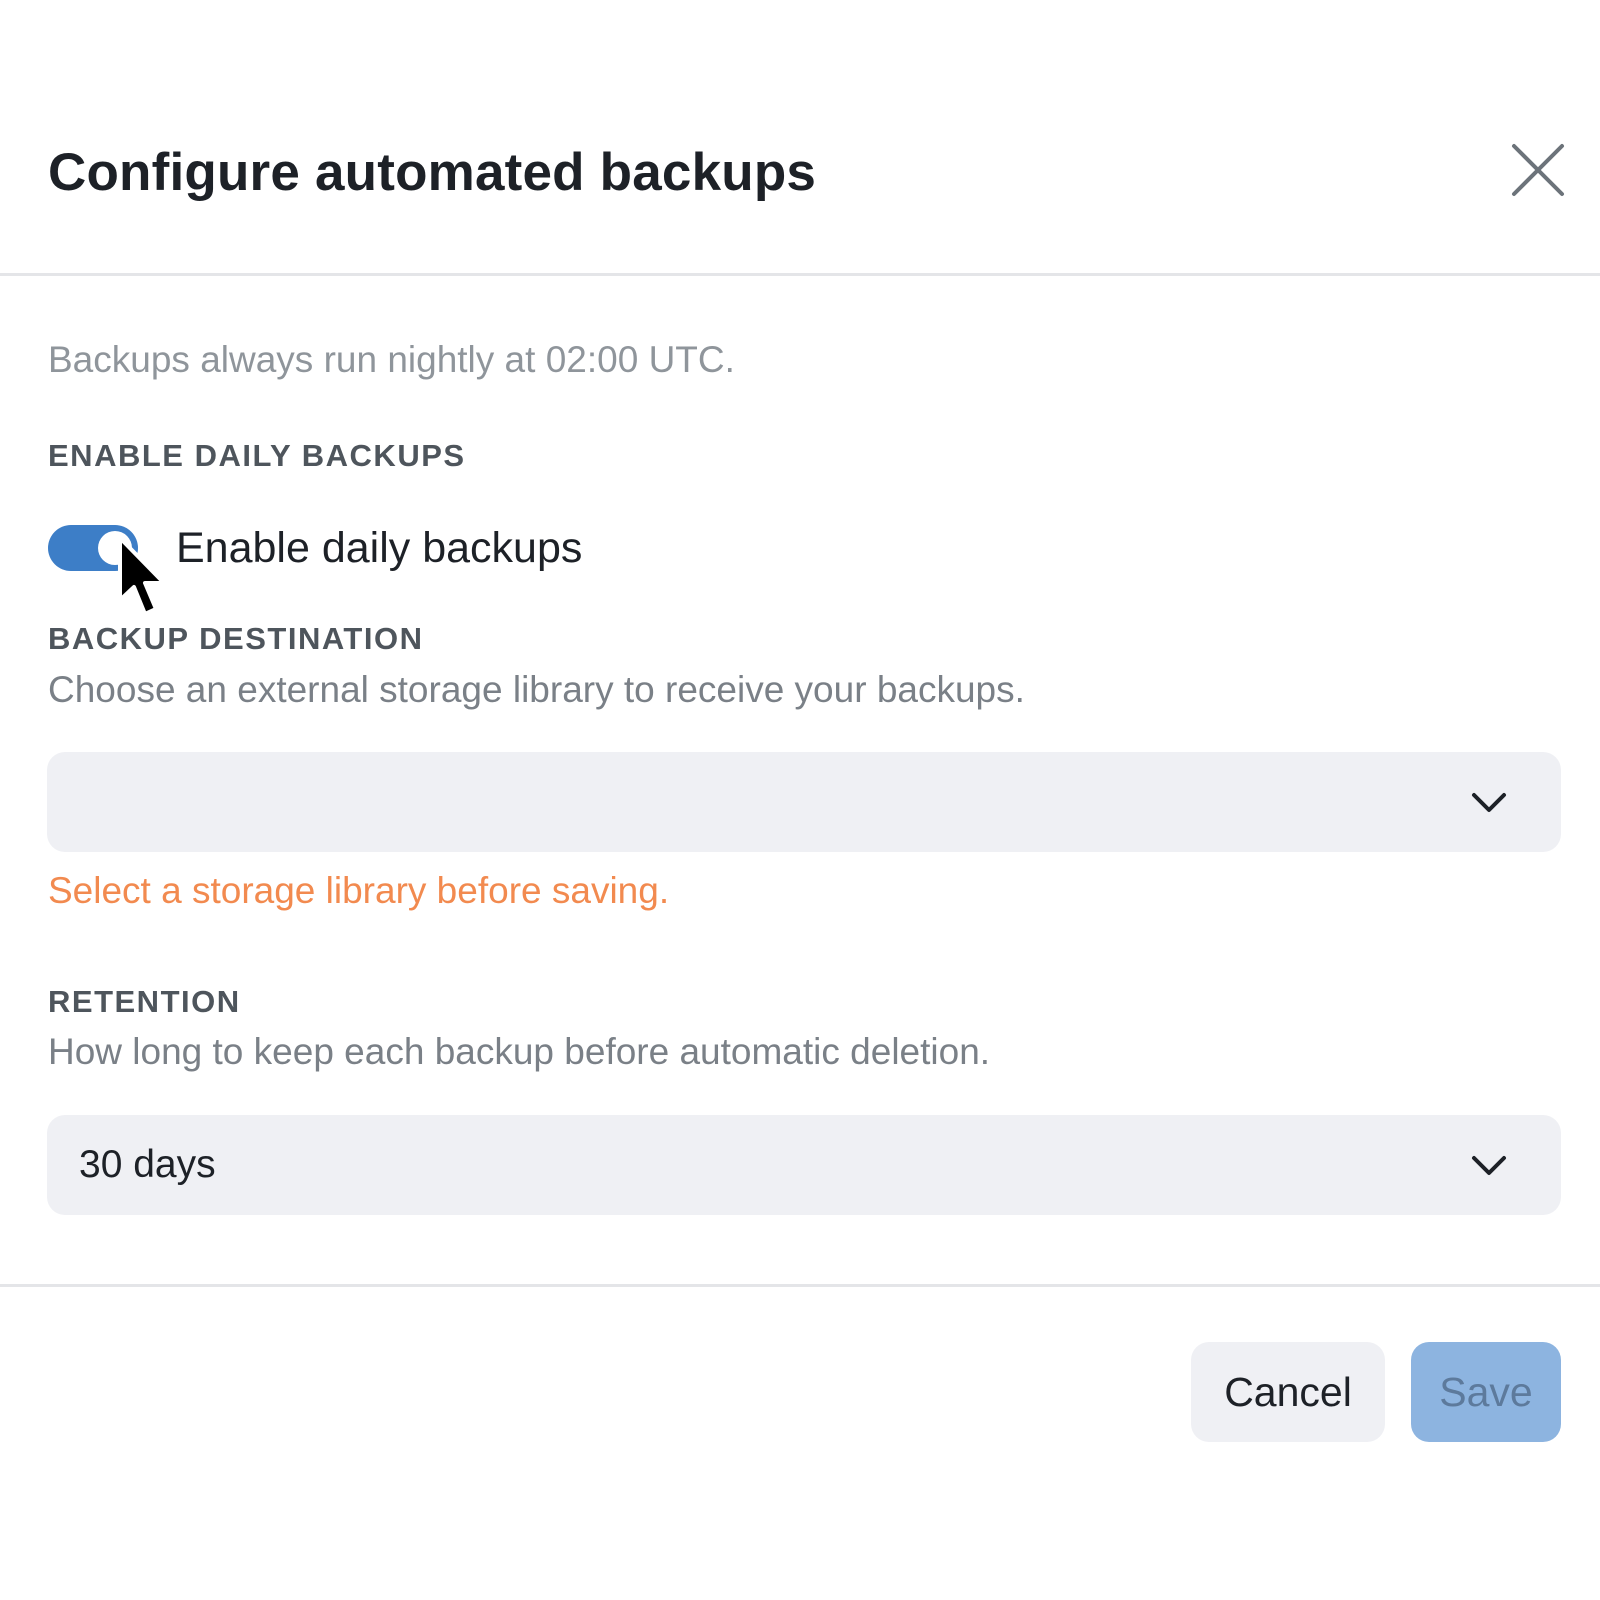 This screenshot has height=1600, width=1600. Describe the element at coordinates (1486, 1392) in the screenshot. I see `save-button: Save` at that location.